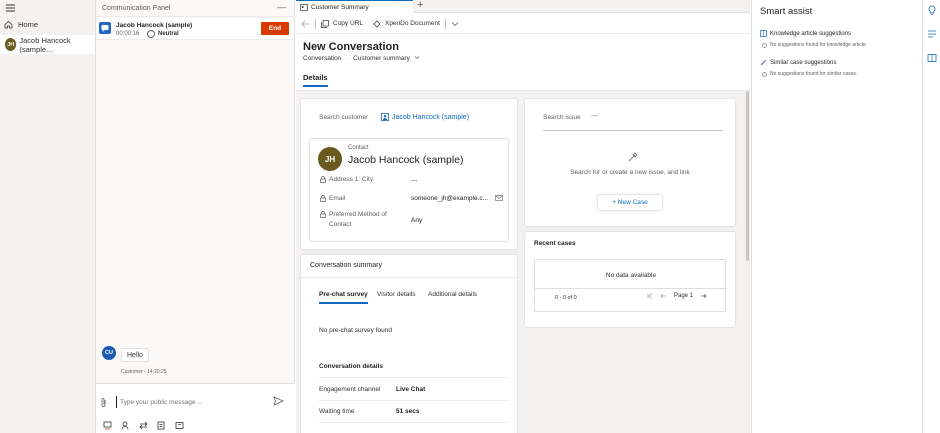 This screenshot has height=433, width=940. What do you see at coordinates (381, 58) in the screenshot?
I see `form-selector: Customer summary` at bounding box center [381, 58].